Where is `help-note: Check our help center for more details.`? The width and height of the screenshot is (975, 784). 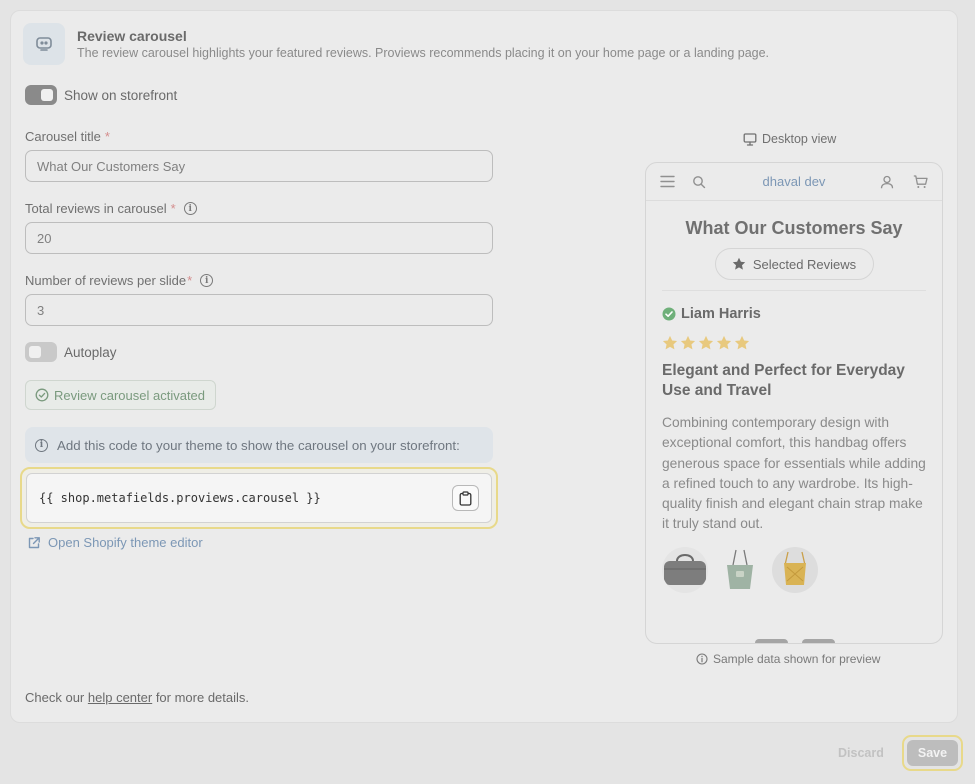
help-note: Check our help center for more details. is located at coordinates (137, 697).